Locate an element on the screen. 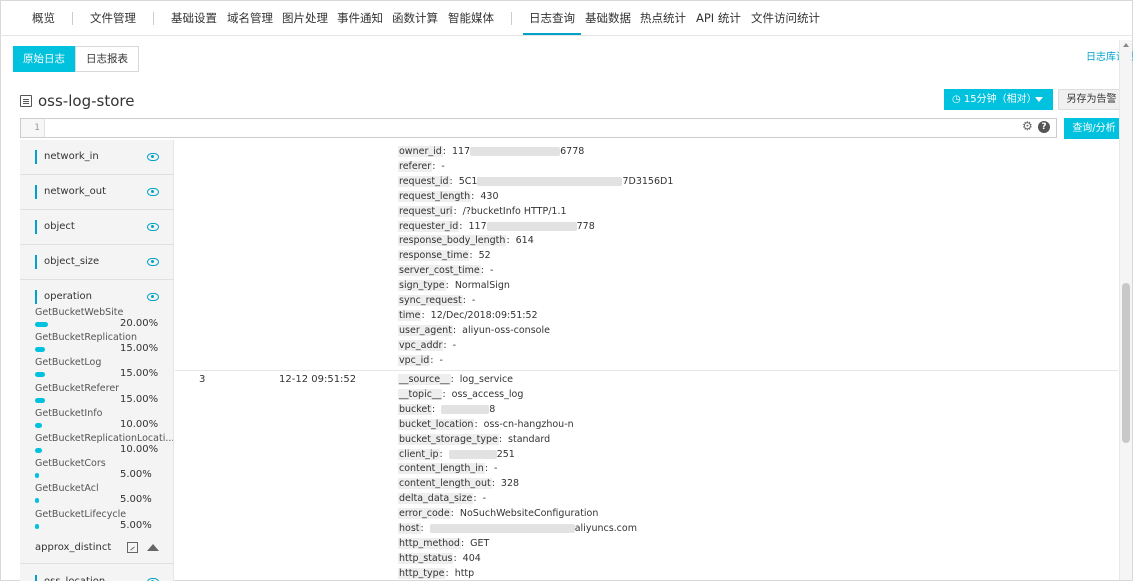 Image resolution: width=1133 pixels, height=581 pixels. nav-api-stats: API 统计 is located at coordinates (718, 18).